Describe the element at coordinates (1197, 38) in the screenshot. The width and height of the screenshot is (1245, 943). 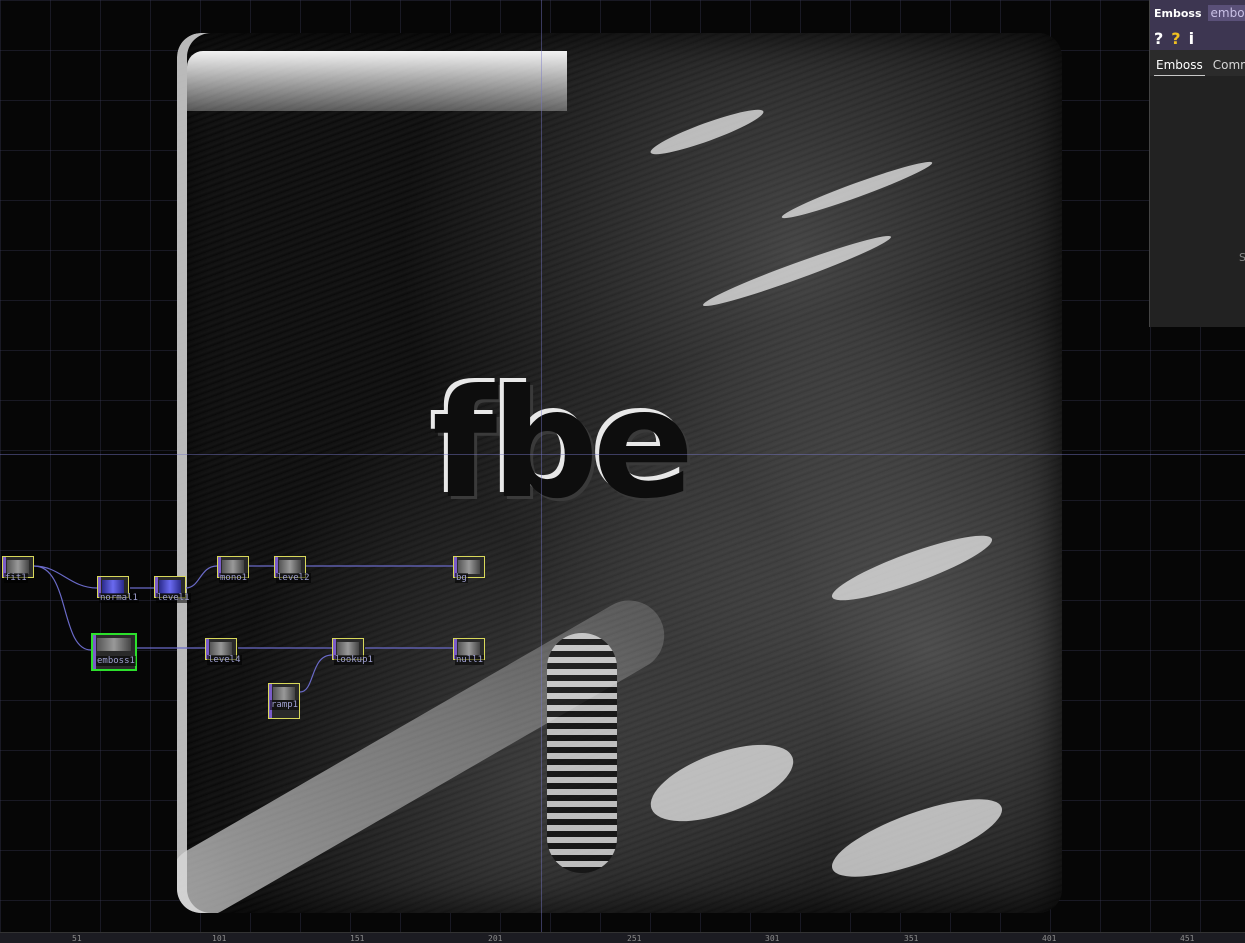
I see `param-icon-bar: ? ? i` at that location.